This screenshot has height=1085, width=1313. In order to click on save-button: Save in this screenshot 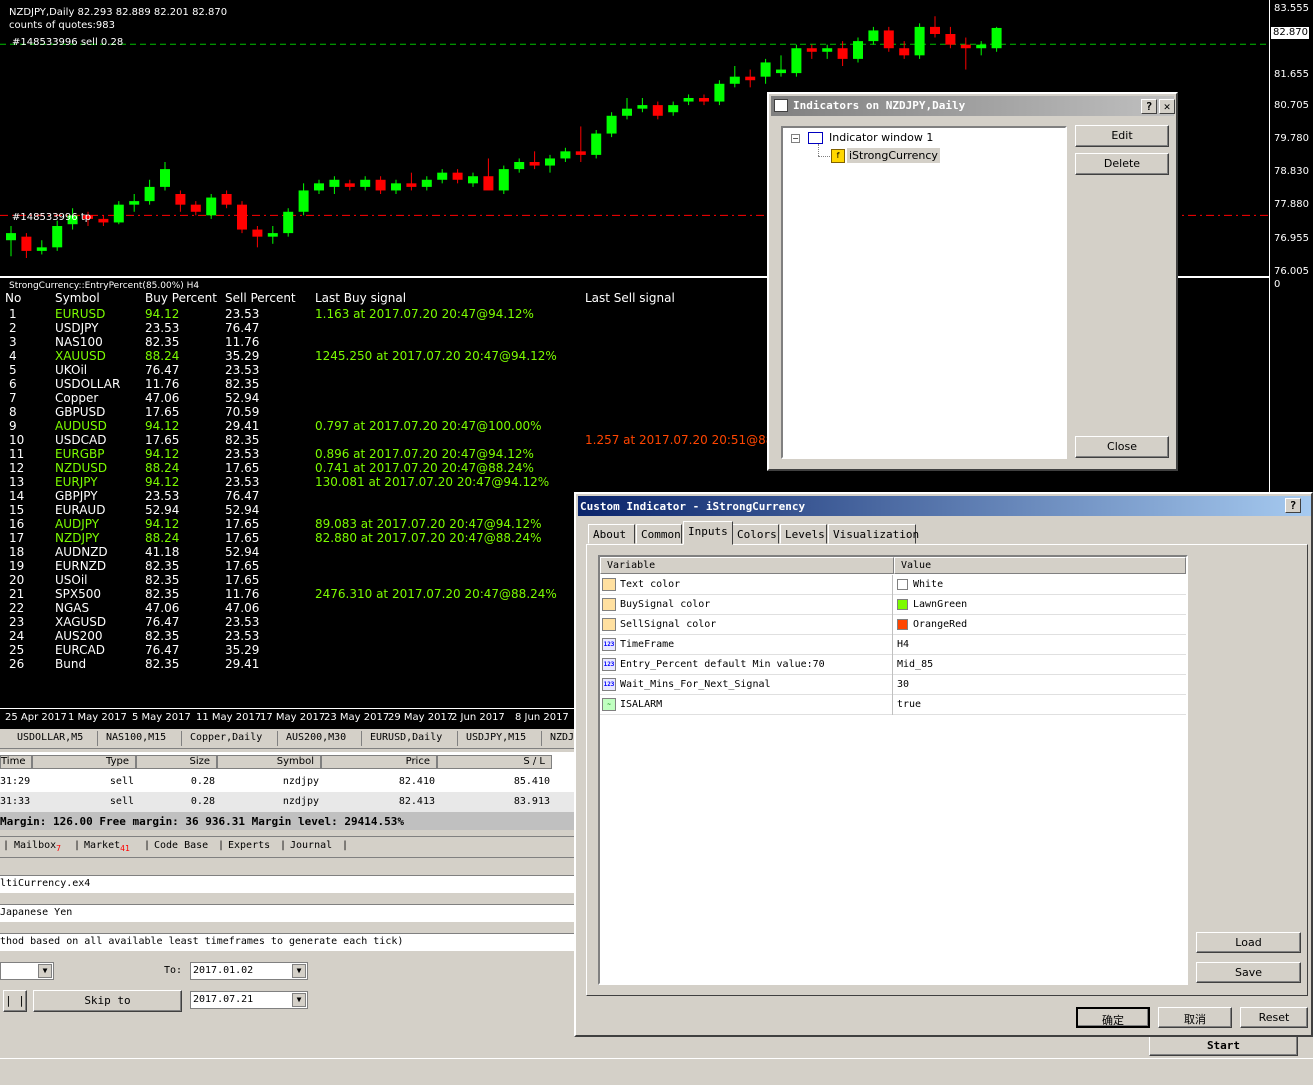, I will do `click(1248, 972)`.